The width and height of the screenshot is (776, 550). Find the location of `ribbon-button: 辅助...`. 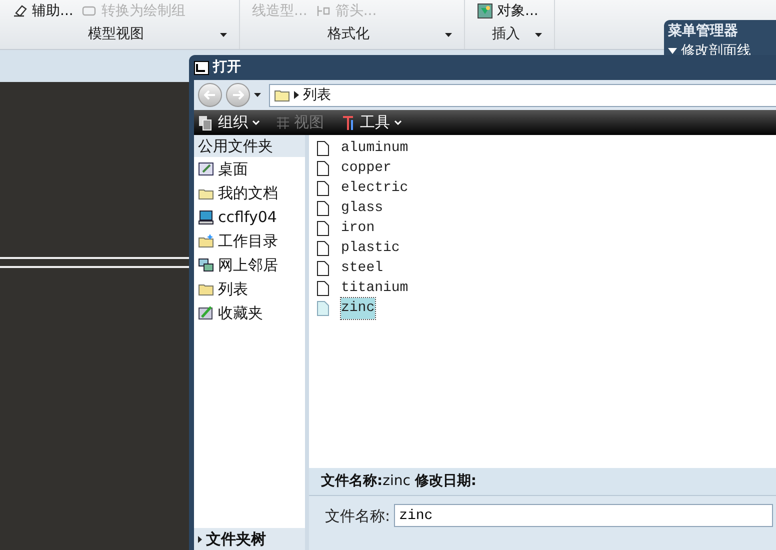

ribbon-button: 辅助... is located at coordinates (43, 11).